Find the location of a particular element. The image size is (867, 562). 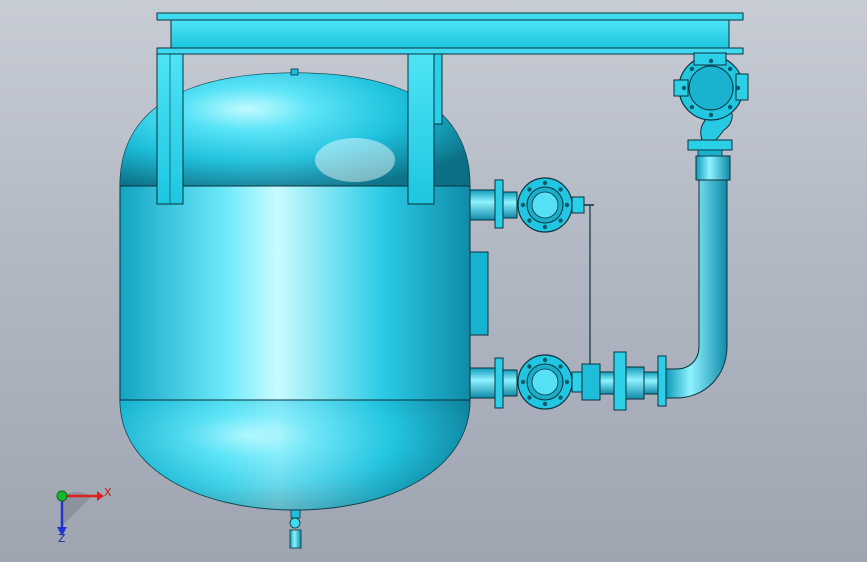

pump-head is located at coordinates (711, 96).